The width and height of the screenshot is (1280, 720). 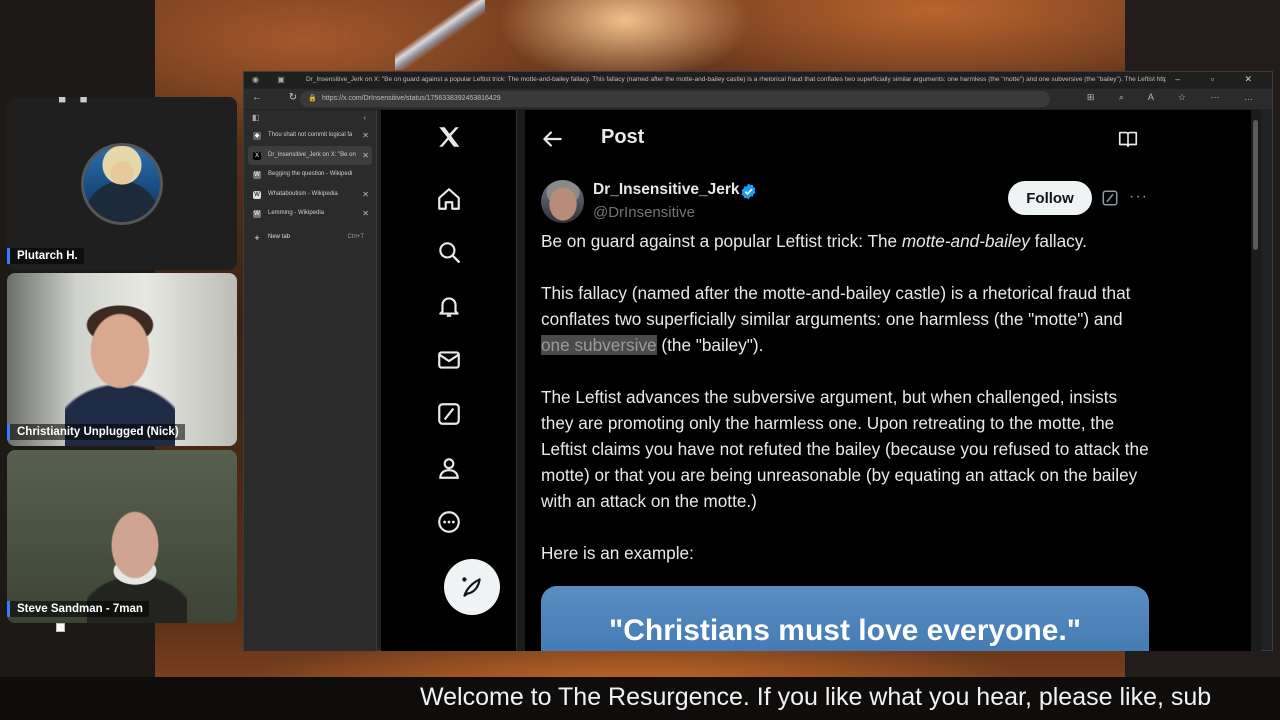 What do you see at coordinates (310, 136) in the screenshot?
I see `tab-item: ◆ Thou shalt not commit logical fa ✕` at bounding box center [310, 136].